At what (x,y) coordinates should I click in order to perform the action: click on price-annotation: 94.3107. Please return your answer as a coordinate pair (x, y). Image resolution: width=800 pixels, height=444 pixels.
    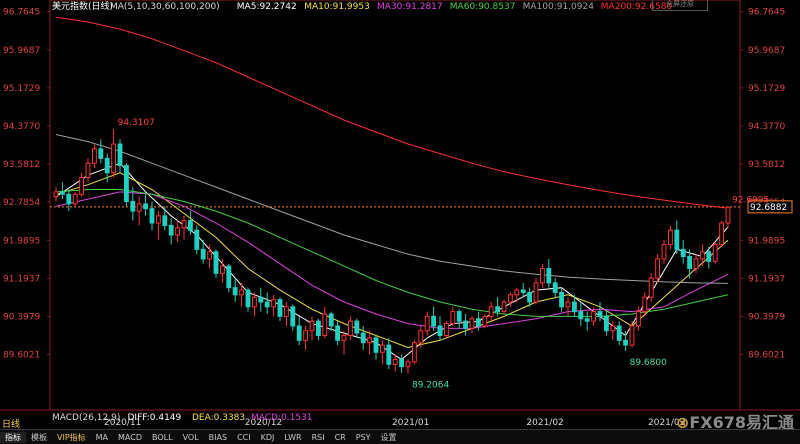
    Looking at the image, I should click on (136, 123).